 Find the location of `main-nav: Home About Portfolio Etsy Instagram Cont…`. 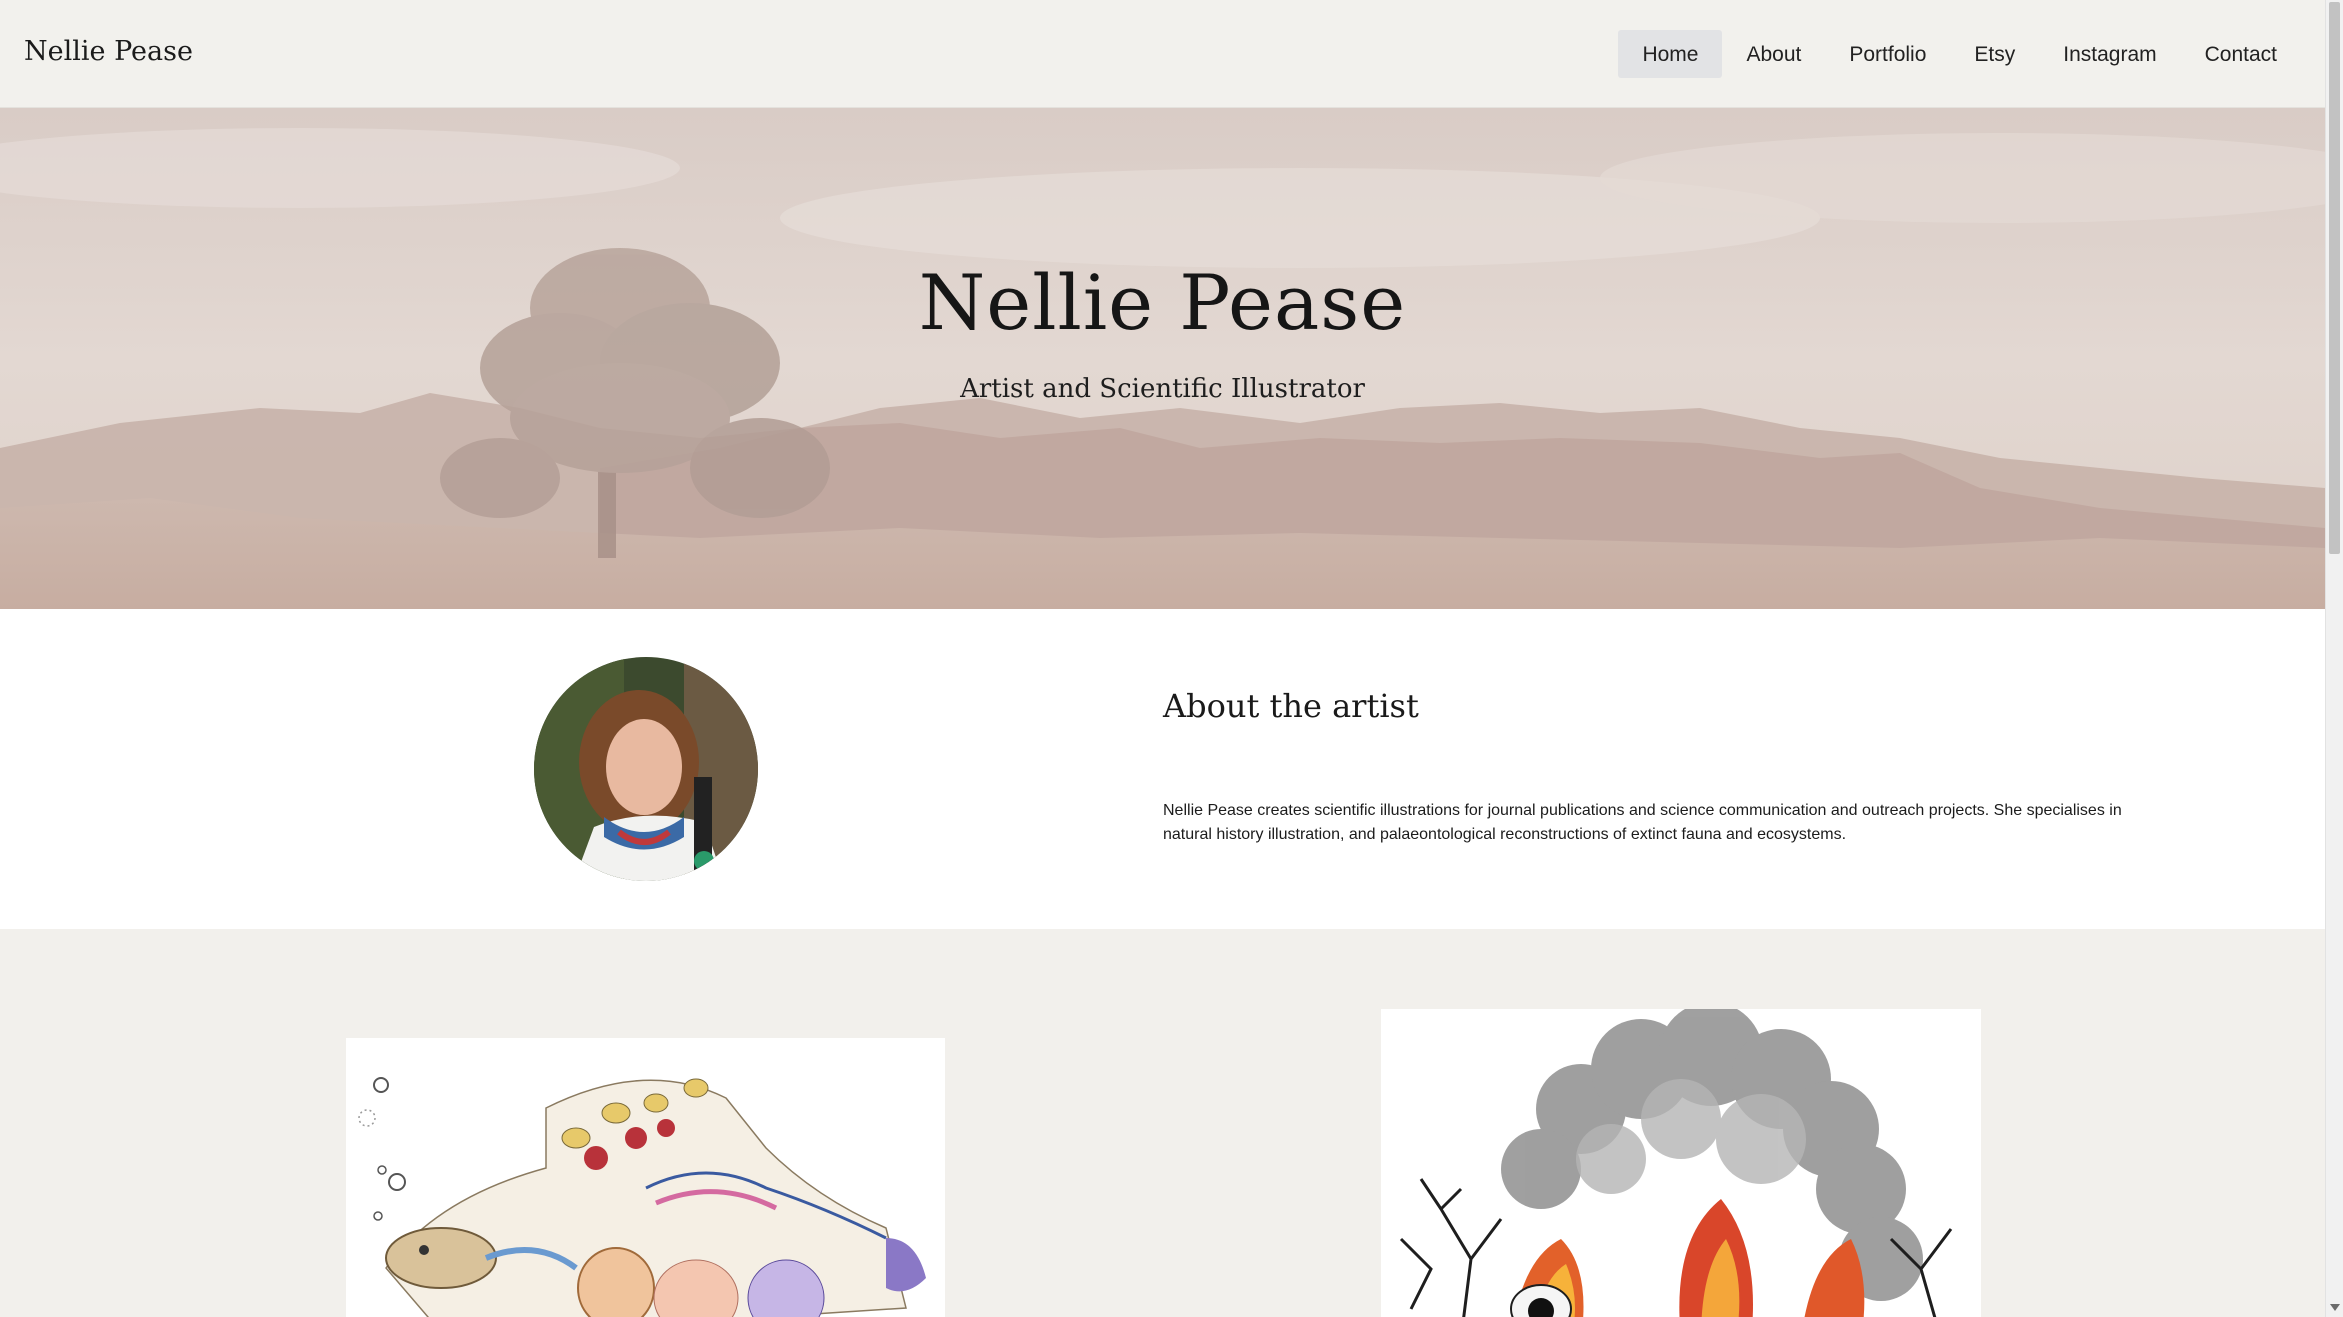

main-nav: Home About Portfolio Etsy Instagram Cont… is located at coordinates (1959, 54).